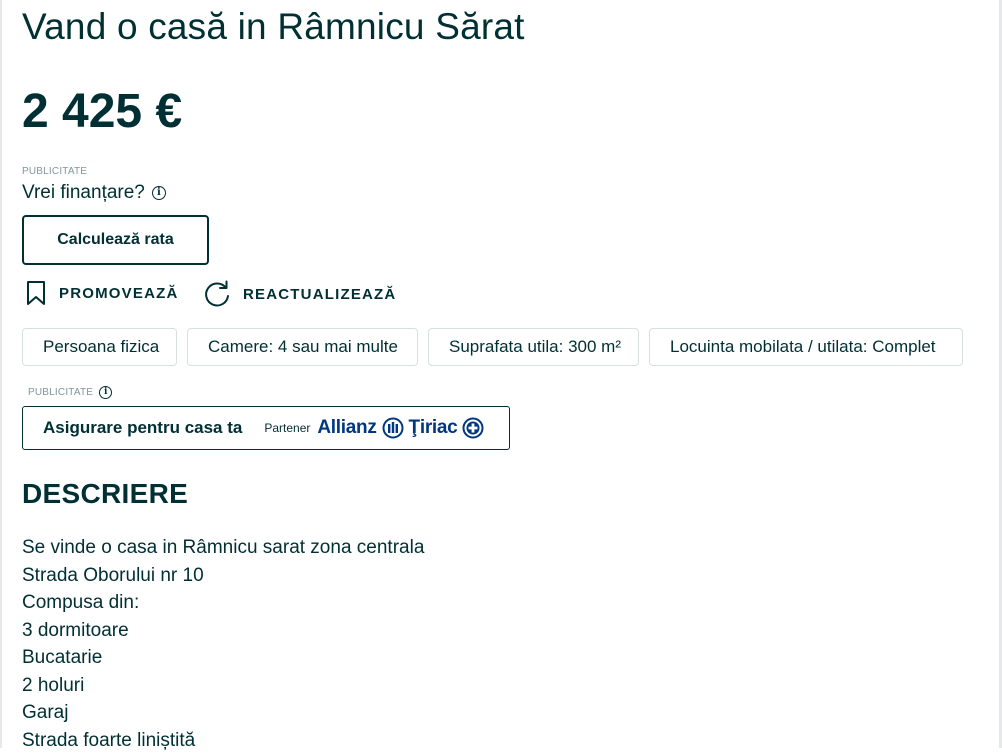 Image resolution: width=1002 pixels, height=754 pixels. I want to click on financing-question-text: Vrei finanțare?, so click(83, 193).